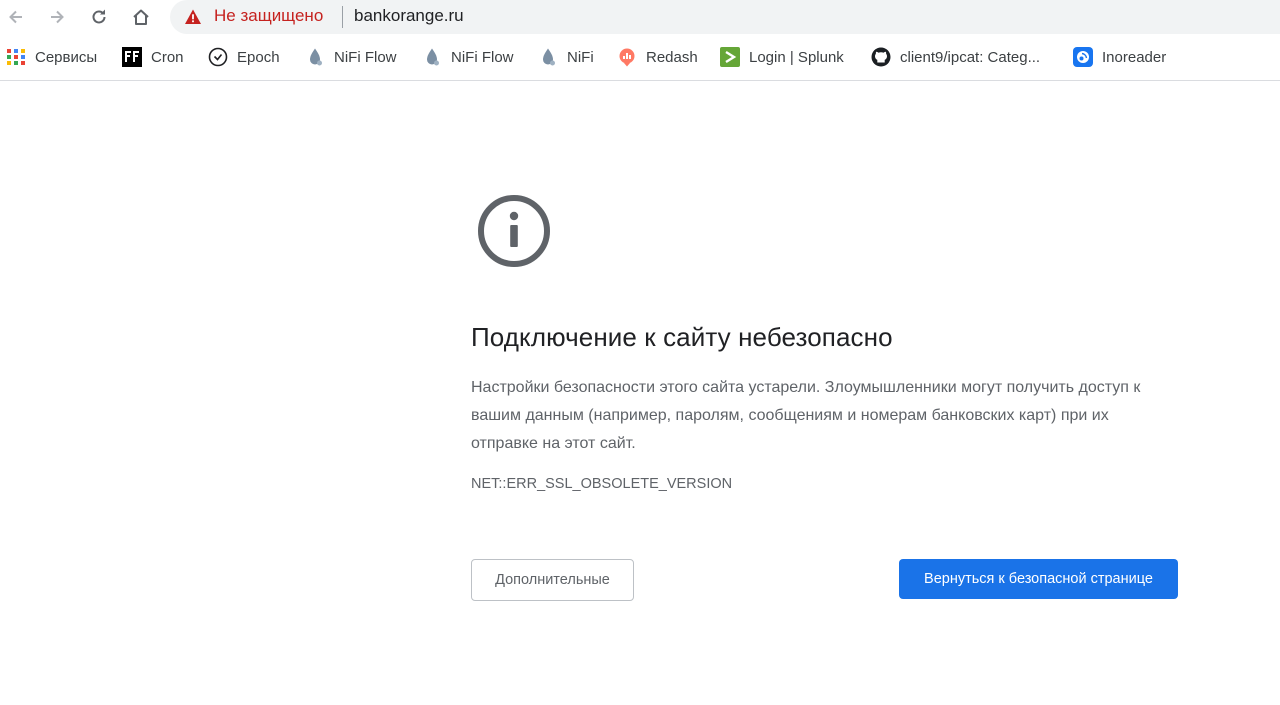  I want to click on bookmark-splunk: Login | Splunk, so click(782, 57).